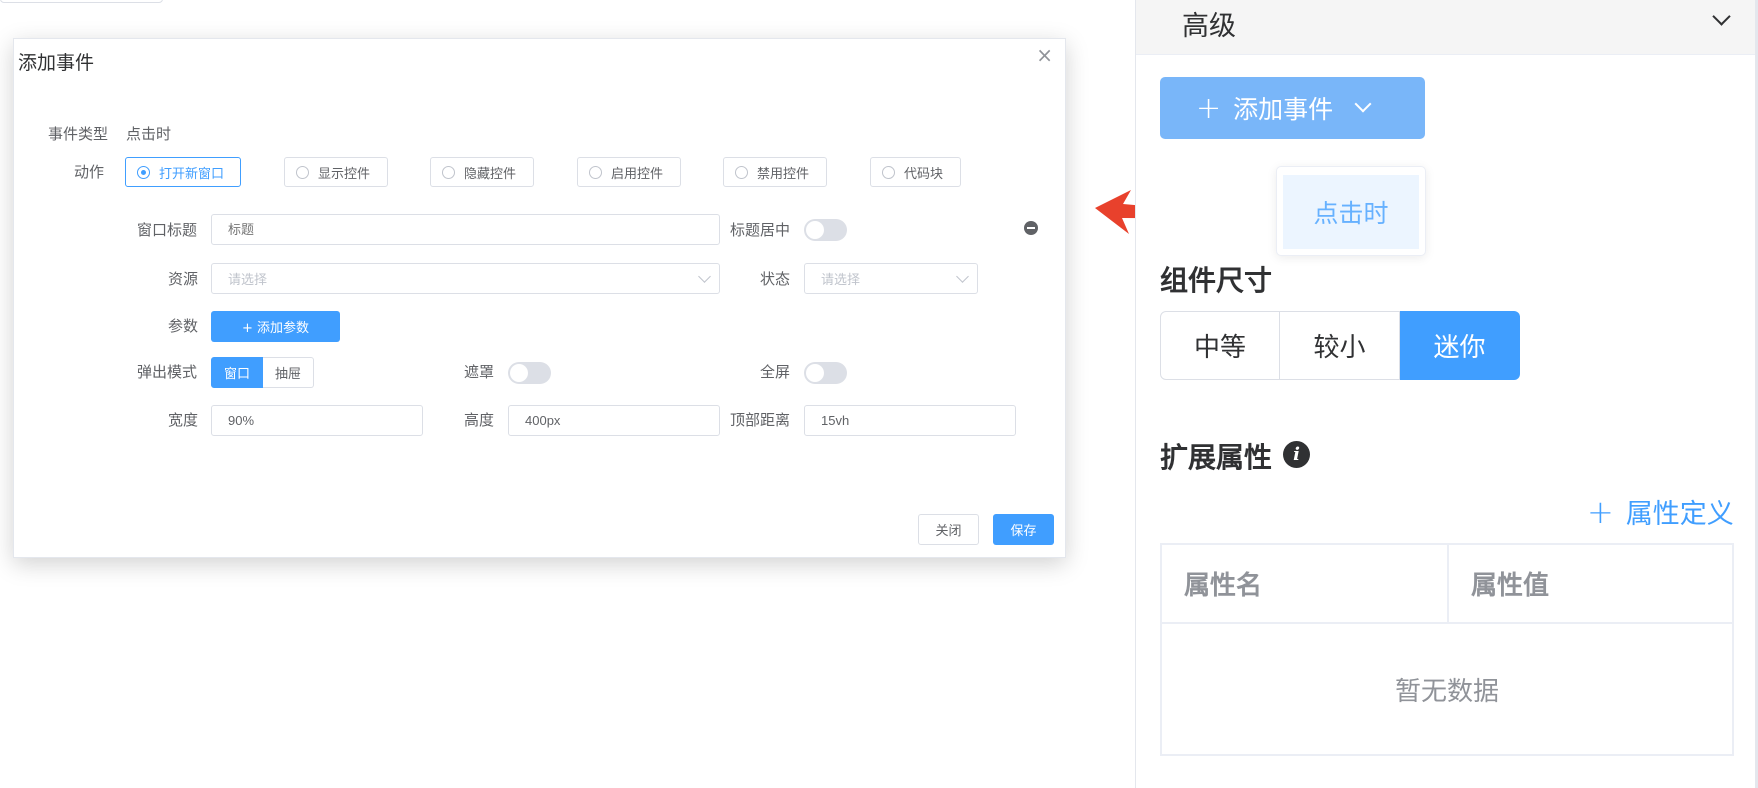 The width and height of the screenshot is (1758, 788). Describe the element at coordinates (1220, 345) in the screenshot. I see `size-option-medium: 中等` at that location.